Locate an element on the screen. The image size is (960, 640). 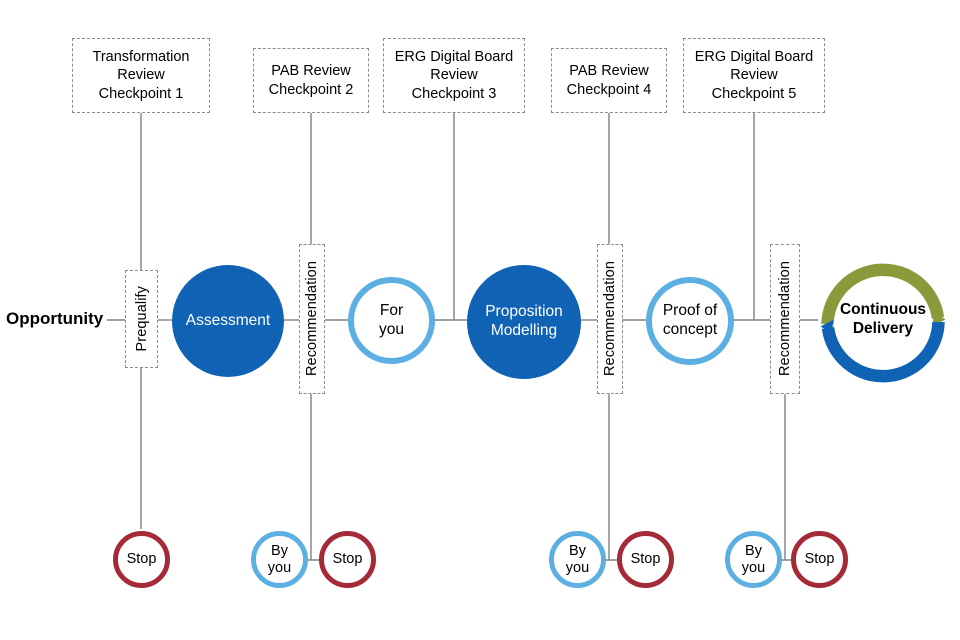
outcome-circle-stop-2: Stop is located at coordinates (347, 559).